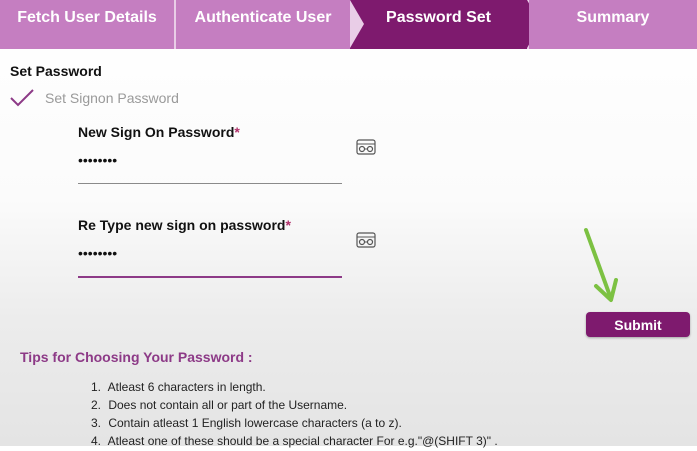  What do you see at coordinates (96, 387) in the screenshot?
I see `list-item-number: 1.` at bounding box center [96, 387].